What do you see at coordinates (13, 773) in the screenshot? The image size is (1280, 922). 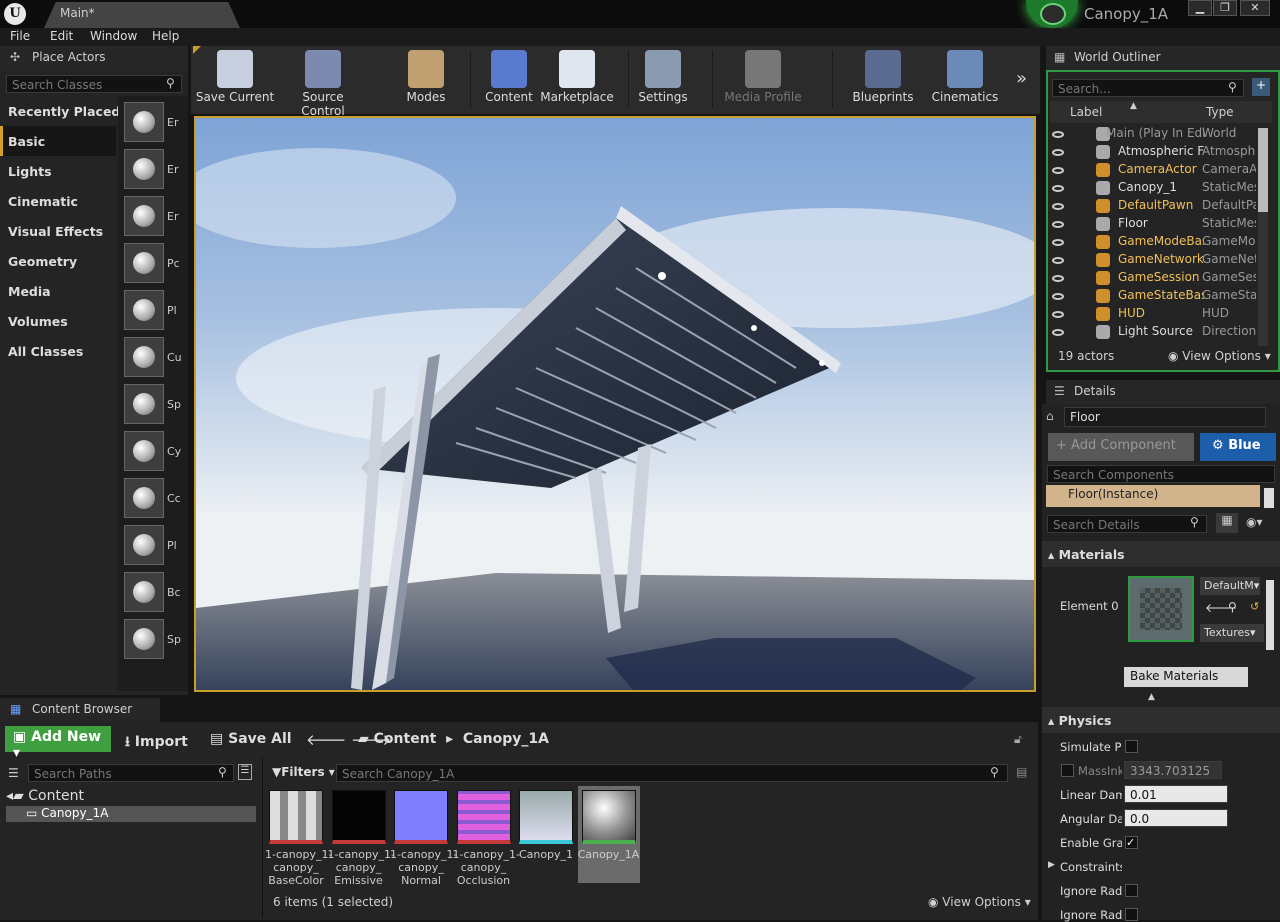 I see `sources-toggle-icon: ☰` at bounding box center [13, 773].